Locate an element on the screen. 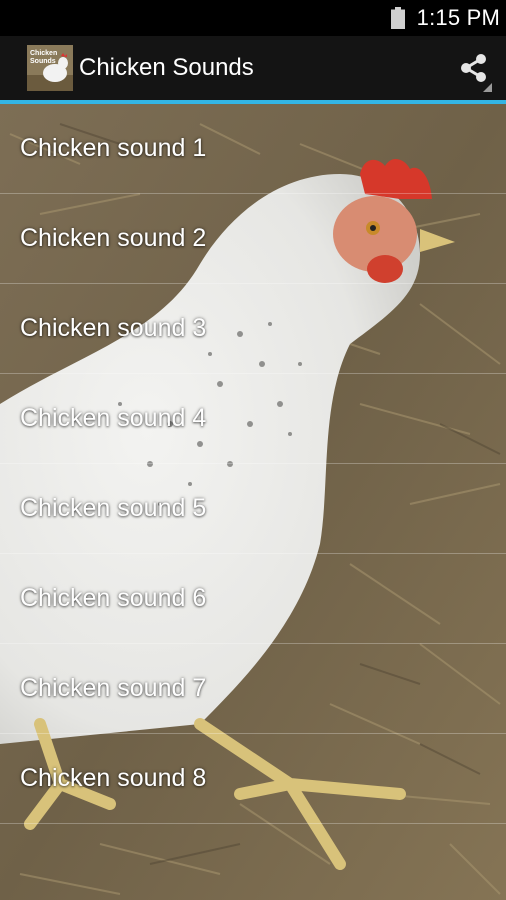  sound-label: Chicken sound 5 is located at coordinates (113, 508).